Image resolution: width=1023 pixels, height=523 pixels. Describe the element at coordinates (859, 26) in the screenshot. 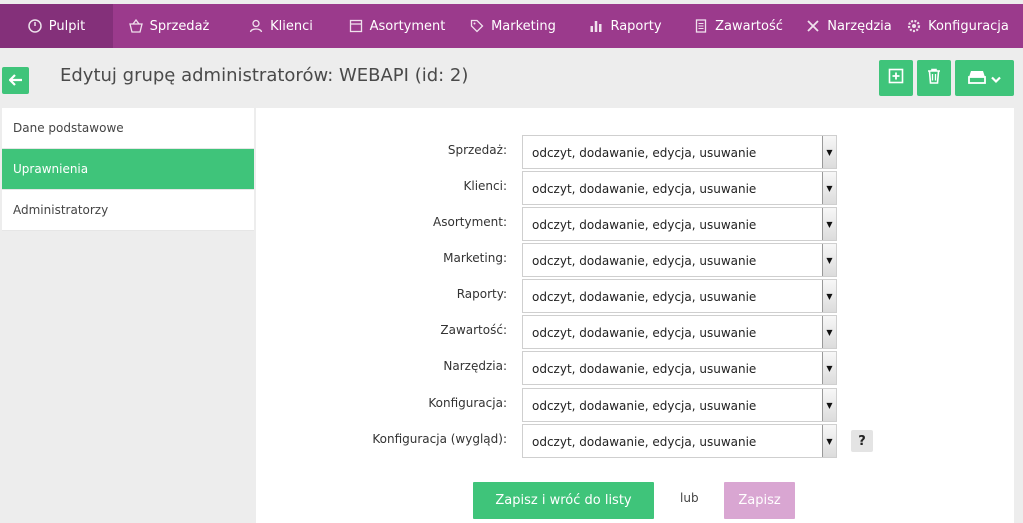

I see `nav-label: Narzędzia` at that location.